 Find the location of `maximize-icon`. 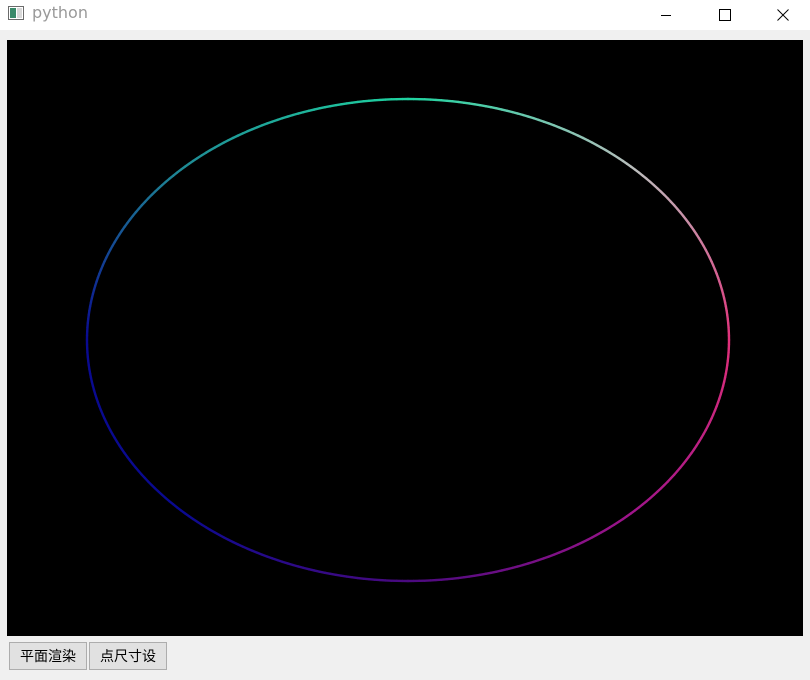

maximize-icon is located at coordinates (725, 15).